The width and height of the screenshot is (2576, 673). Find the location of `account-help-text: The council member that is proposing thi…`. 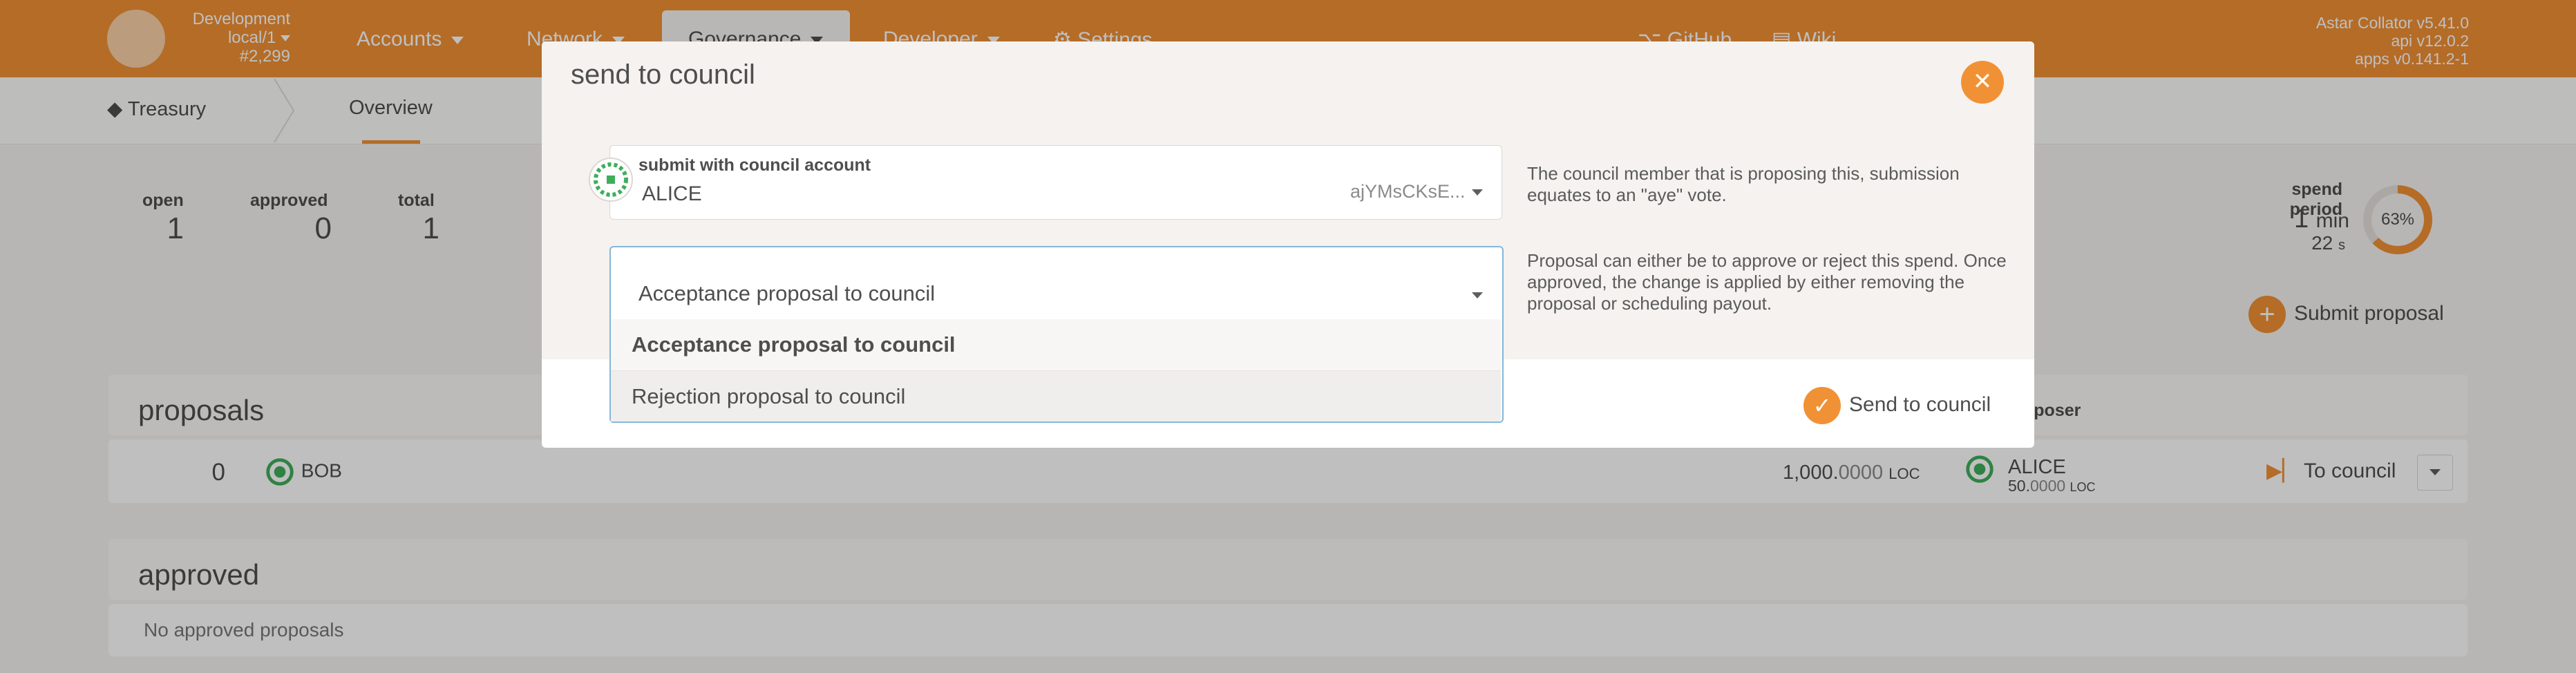

account-help-text: The council member that is proposing thi… is located at coordinates (1743, 184).